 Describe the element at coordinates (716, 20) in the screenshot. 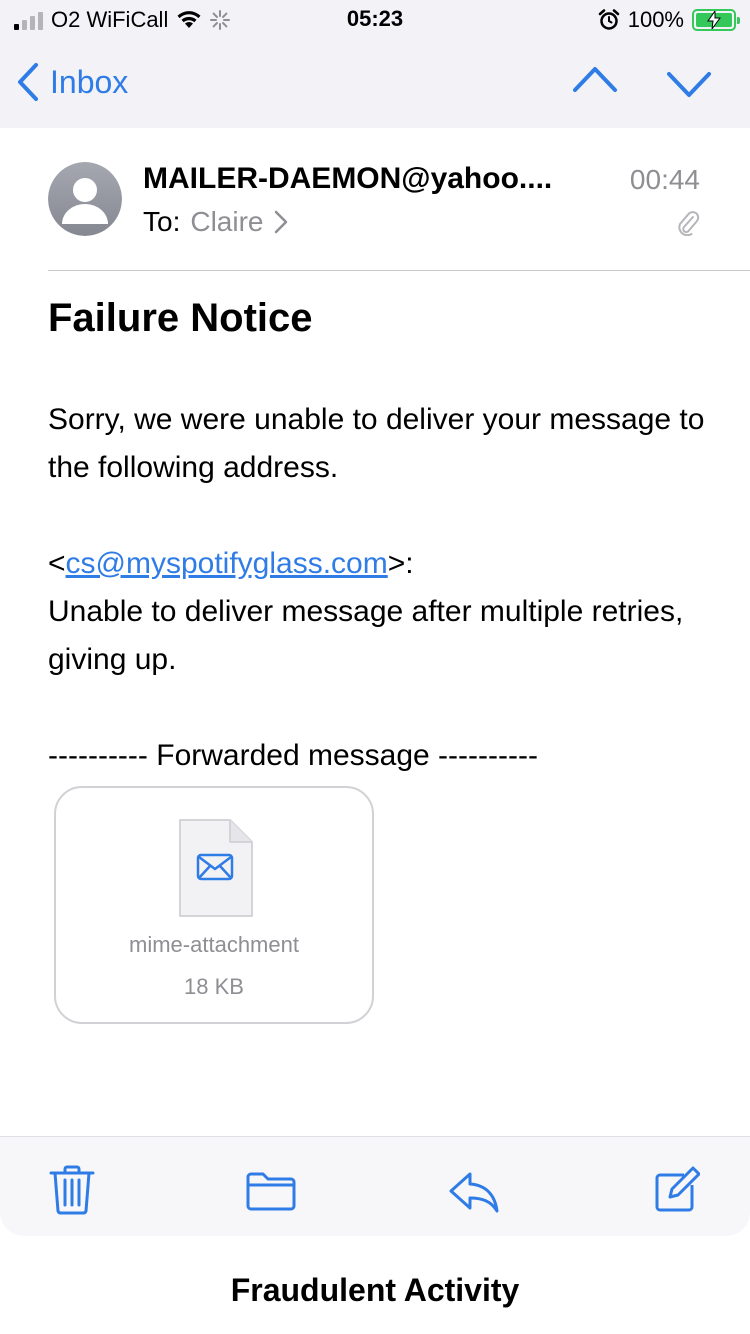

I see `battery-charging-icon` at that location.